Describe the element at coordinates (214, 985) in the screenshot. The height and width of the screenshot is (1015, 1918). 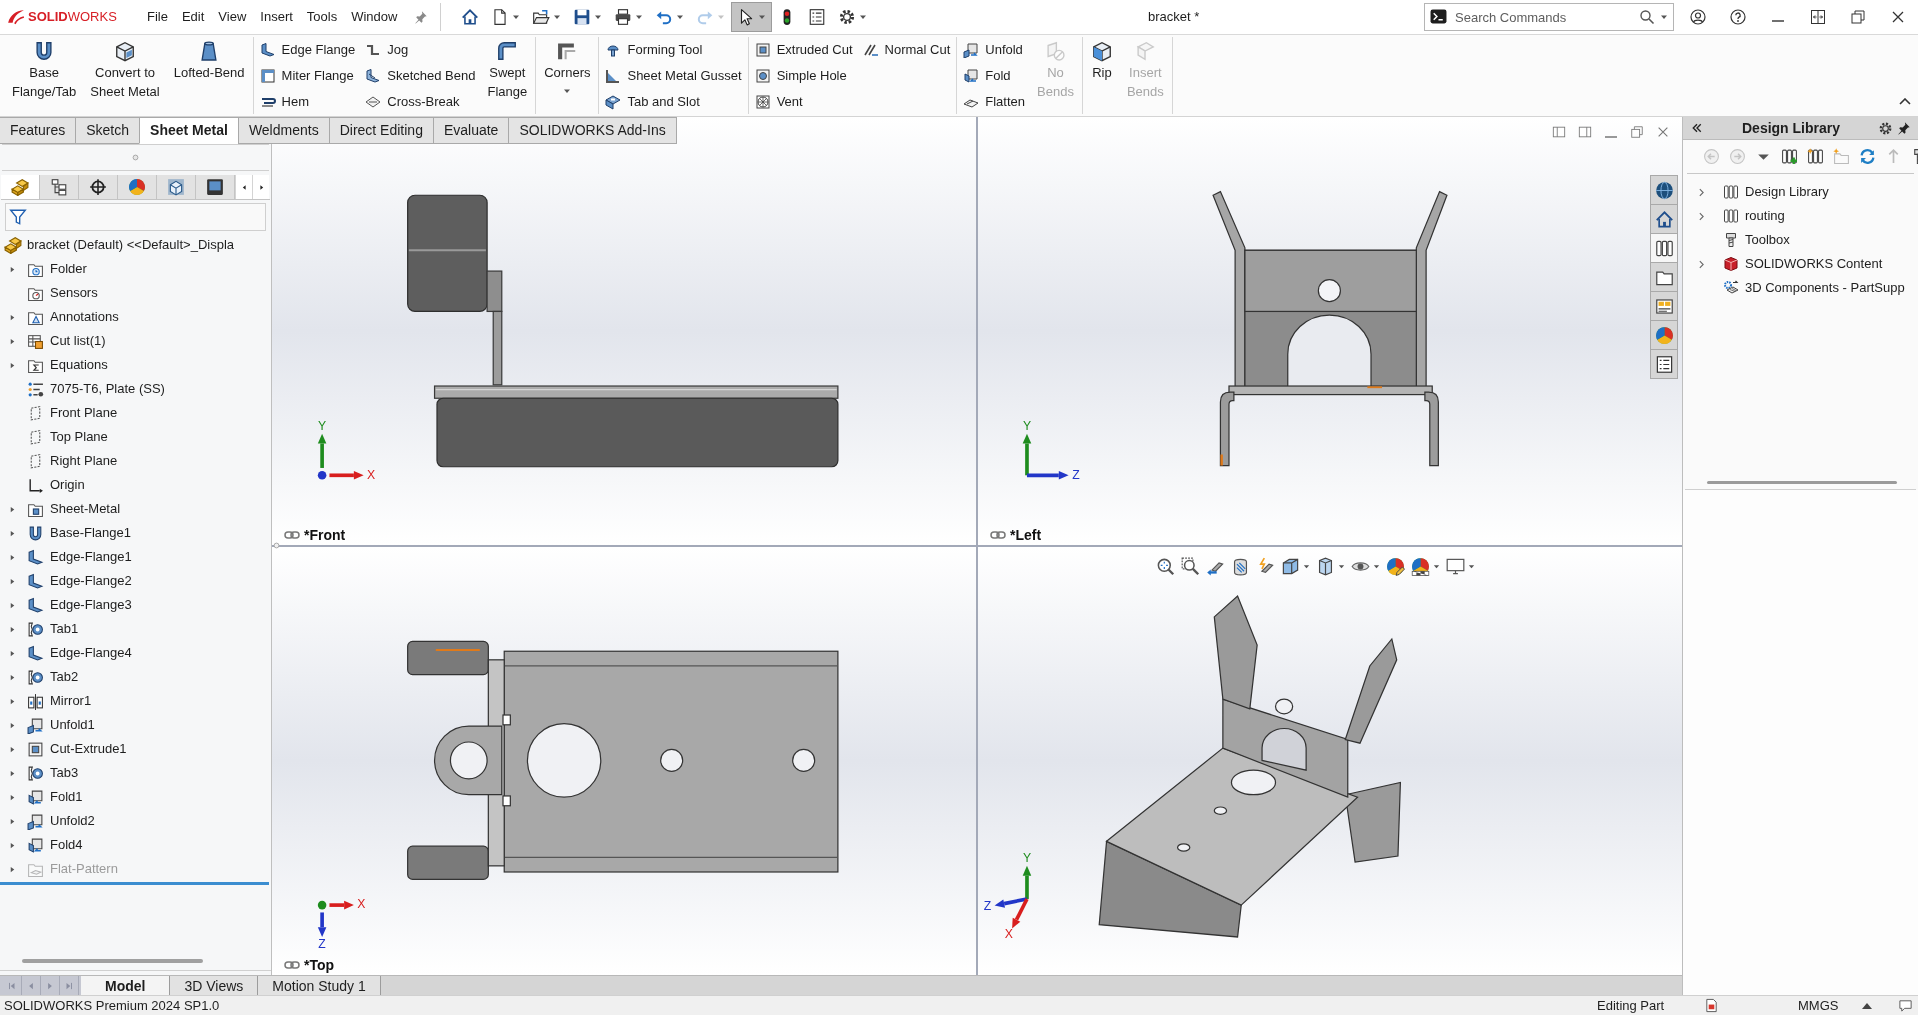
I see `model-tab: 3D Views` at that location.